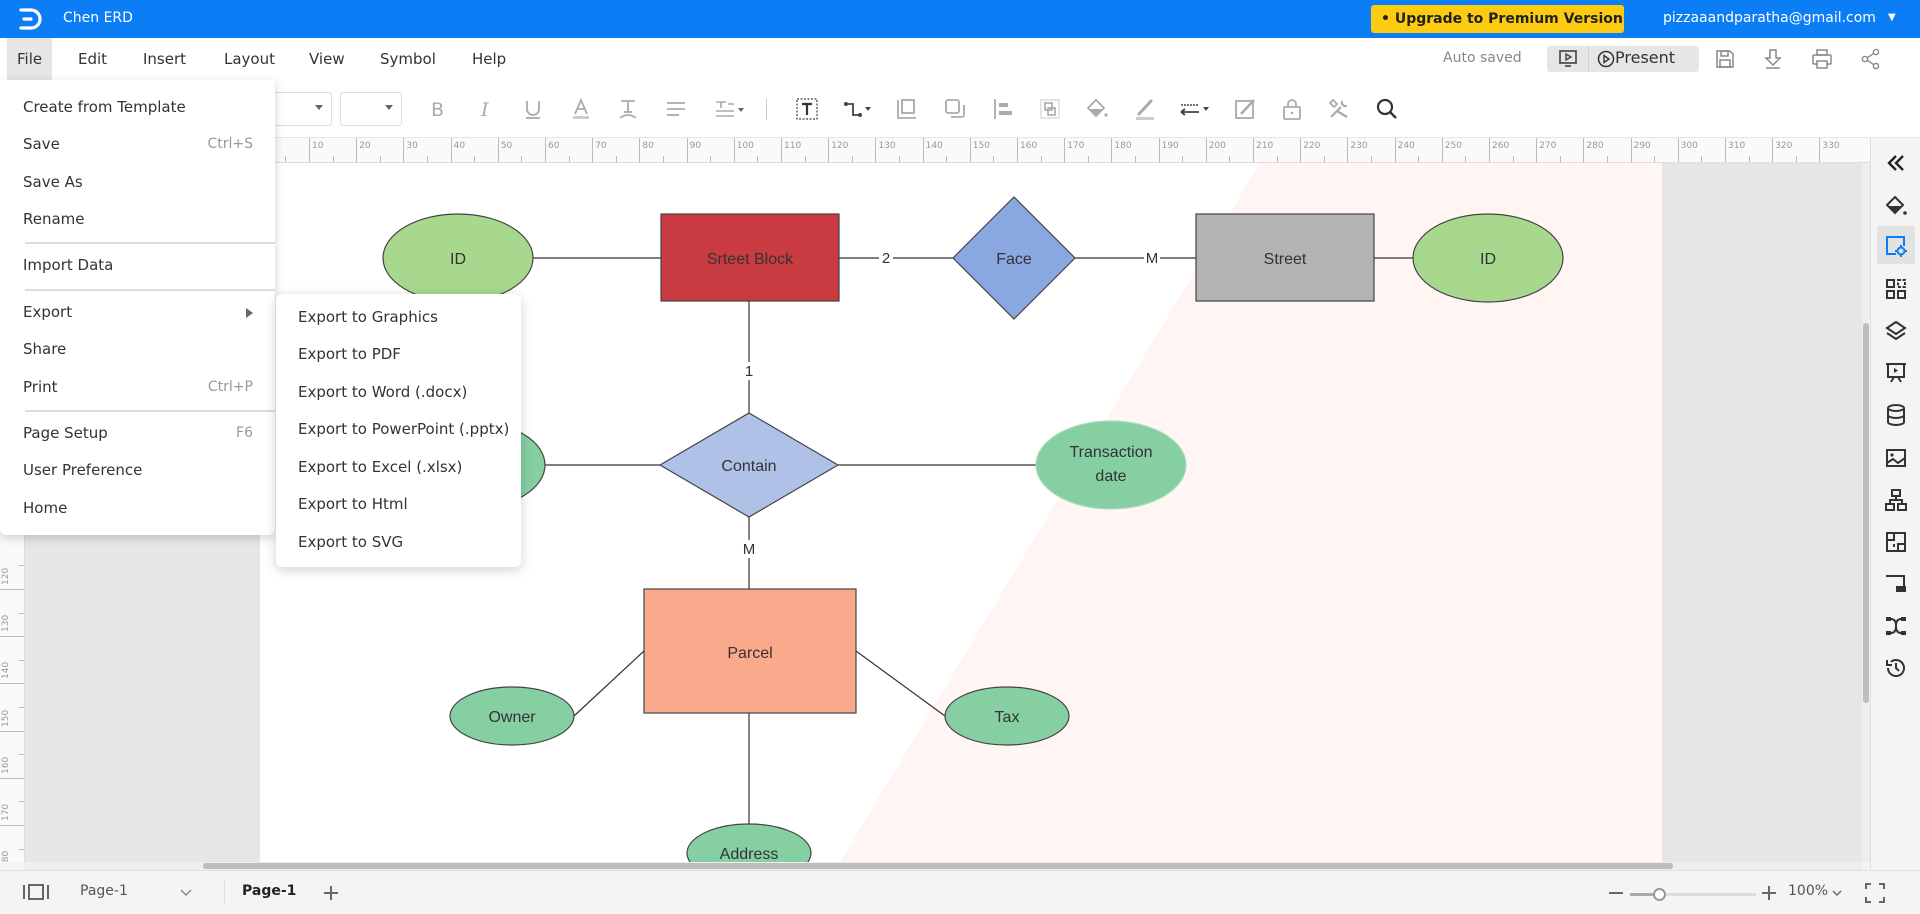  What do you see at coordinates (137, 265) in the screenshot?
I see `menu-item-import-data: Import Data` at bounding box center [137, 265].